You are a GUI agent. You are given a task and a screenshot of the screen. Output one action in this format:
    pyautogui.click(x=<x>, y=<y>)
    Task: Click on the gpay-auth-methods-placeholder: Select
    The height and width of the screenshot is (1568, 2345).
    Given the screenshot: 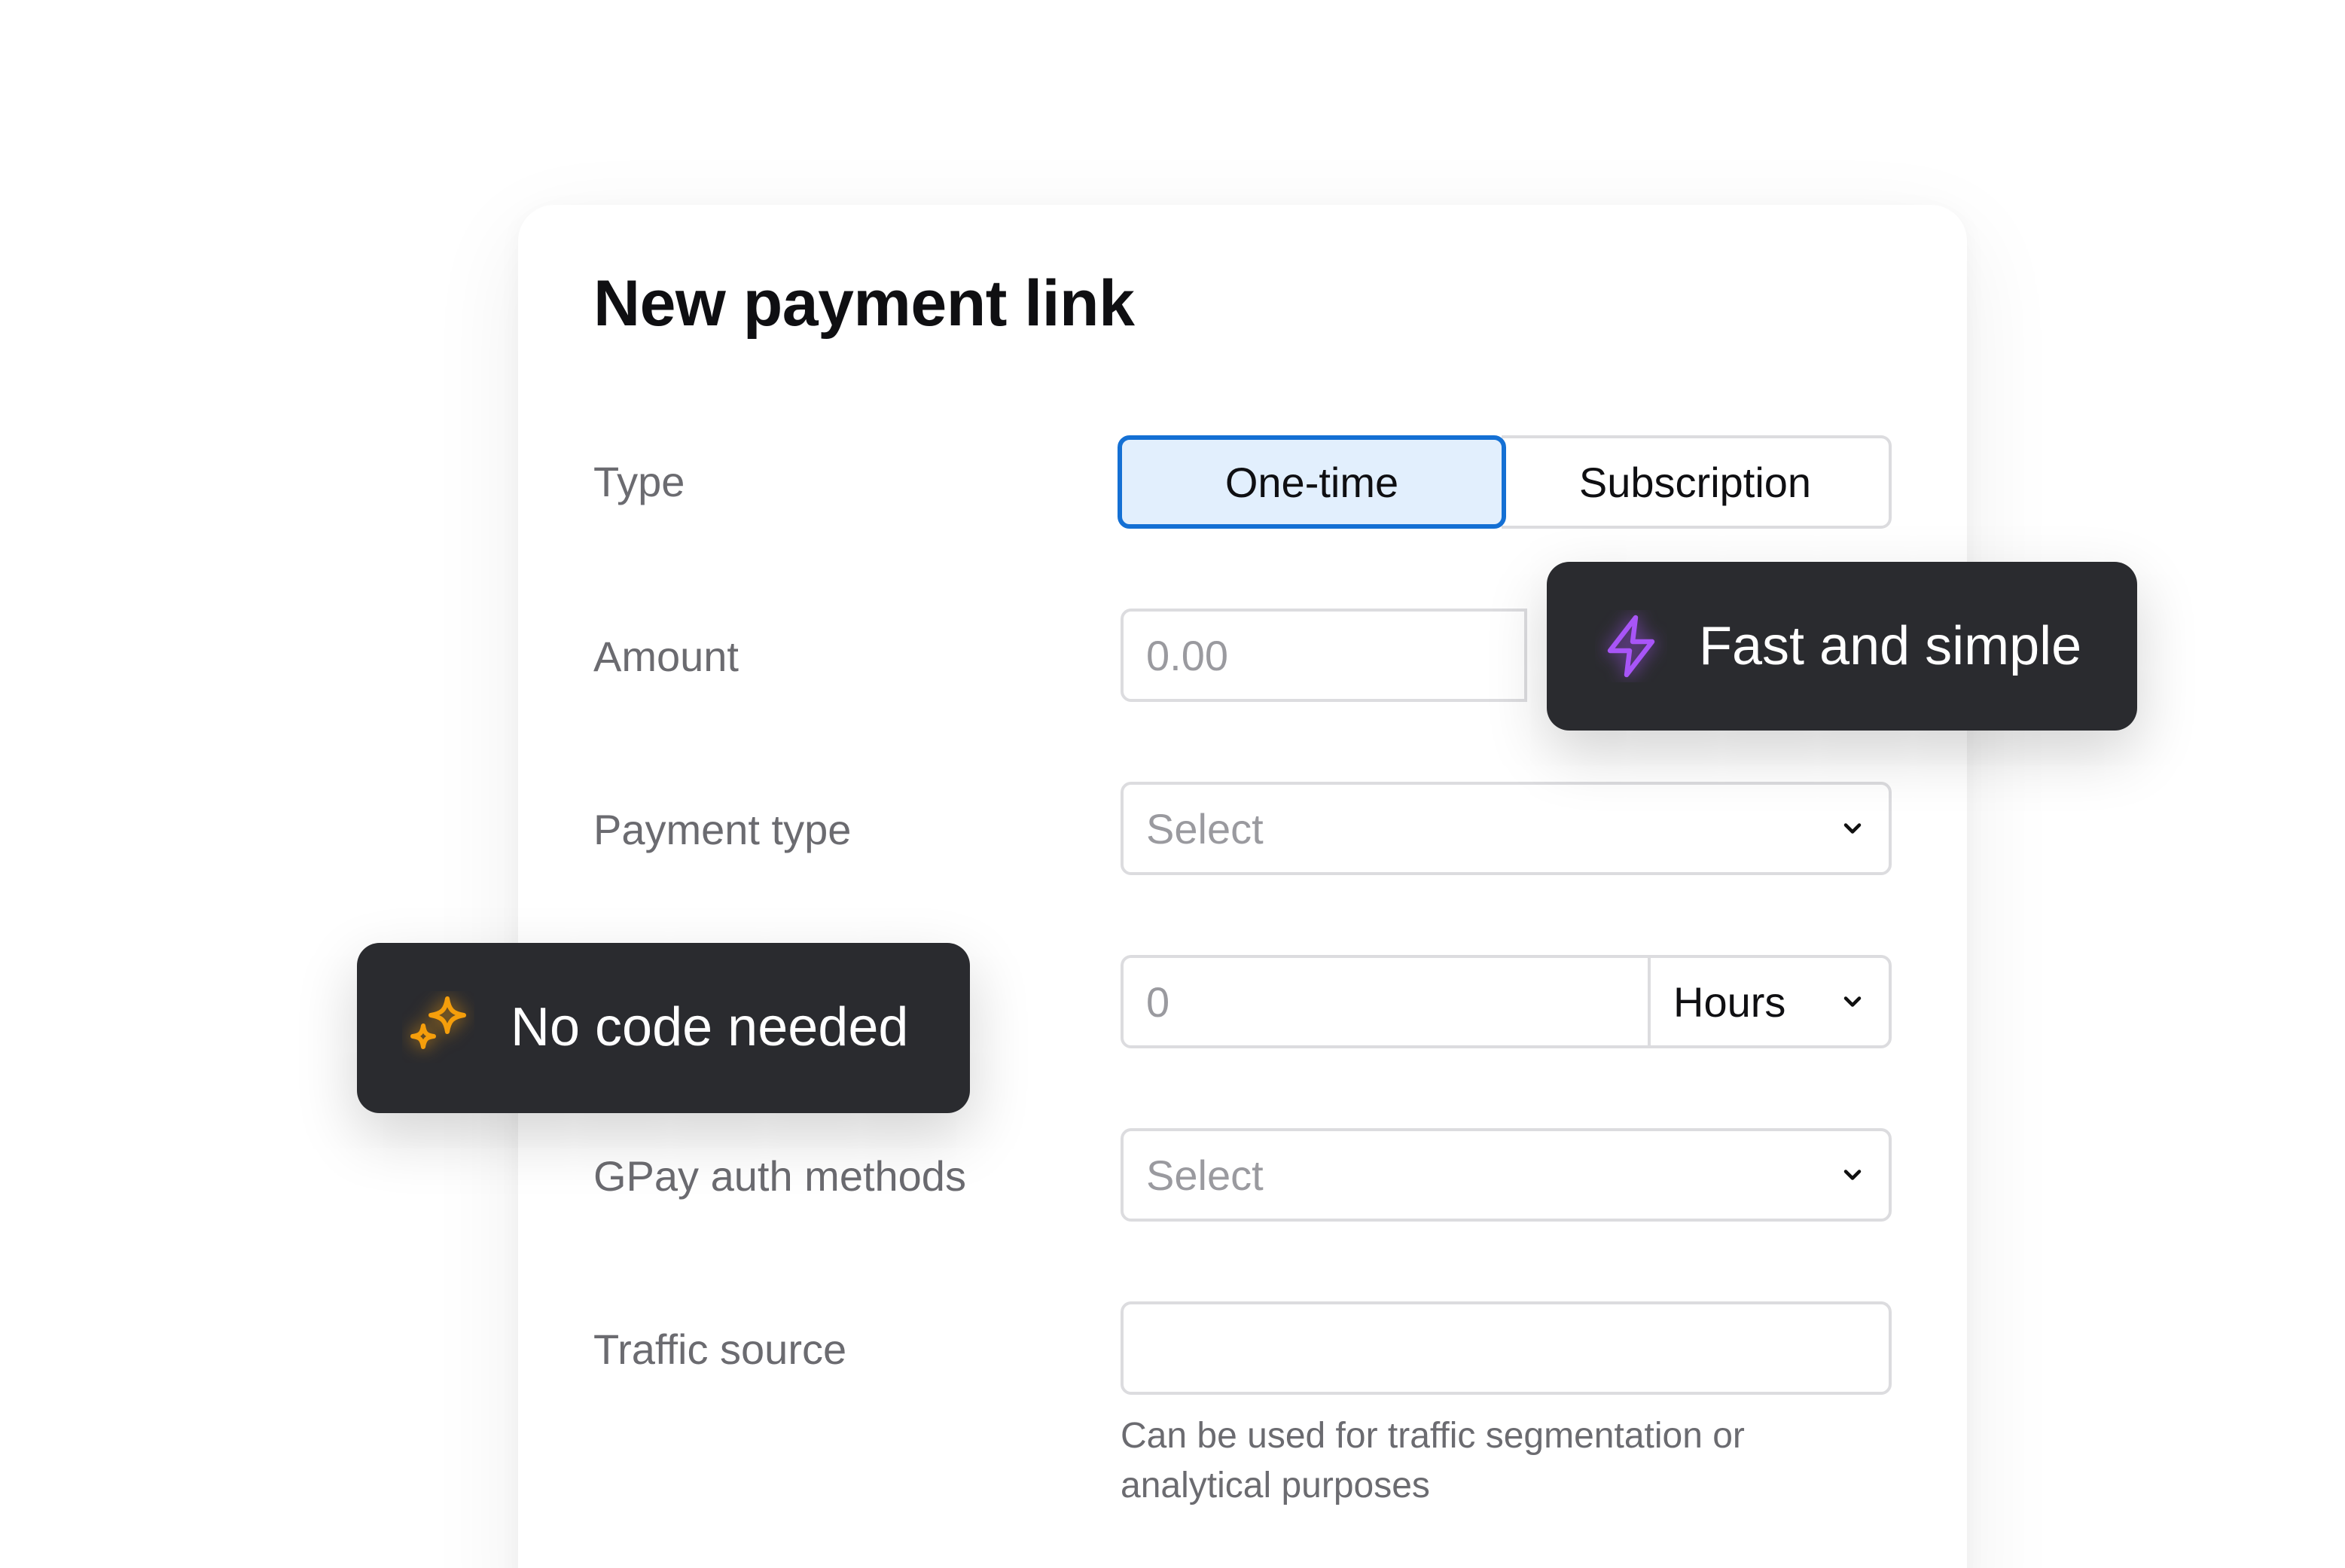 What is the action you would take?
    pyautogui.click(x=1205, y=1175)
    